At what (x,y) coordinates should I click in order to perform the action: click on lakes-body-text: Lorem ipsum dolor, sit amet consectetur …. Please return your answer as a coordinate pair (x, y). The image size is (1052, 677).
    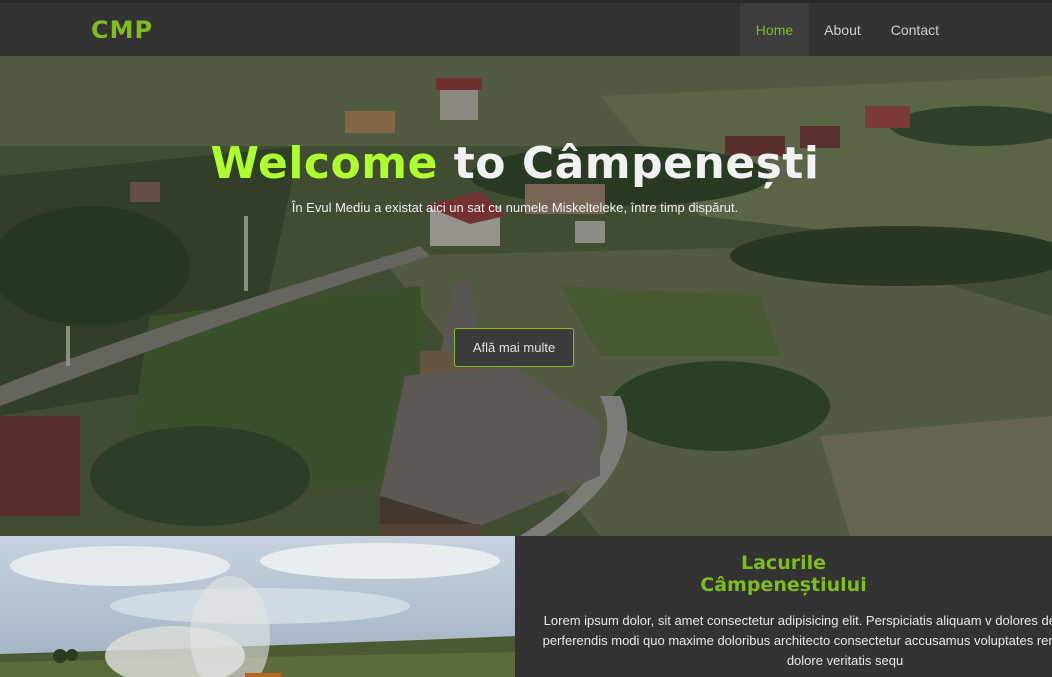
    Looking at the image, I should click on (797, 640).